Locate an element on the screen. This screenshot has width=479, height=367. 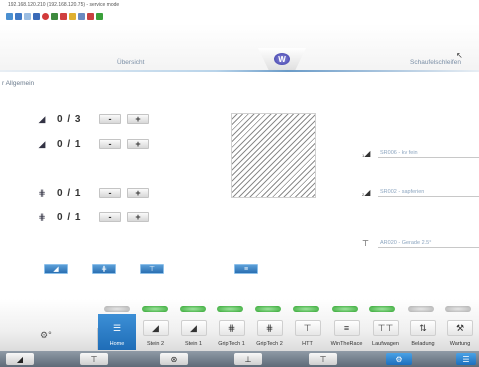
selector-value: SR002 - sapferien is located at coordinates (428, 192).